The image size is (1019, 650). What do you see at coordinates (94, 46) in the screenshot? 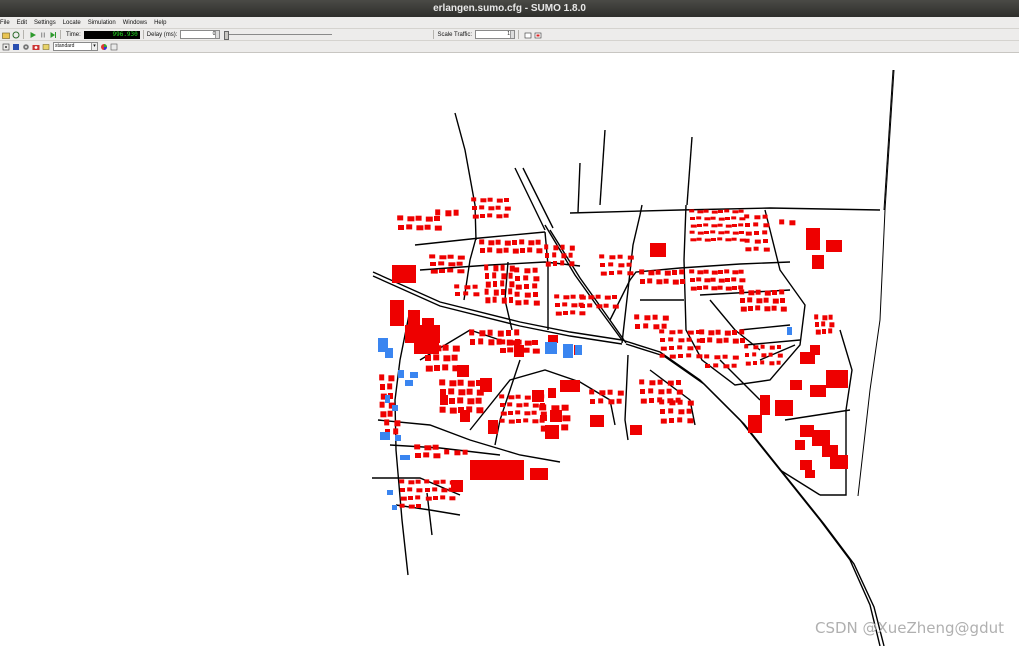
I see `chevron-down-icon: ▾` at bounding box center [94, 46].